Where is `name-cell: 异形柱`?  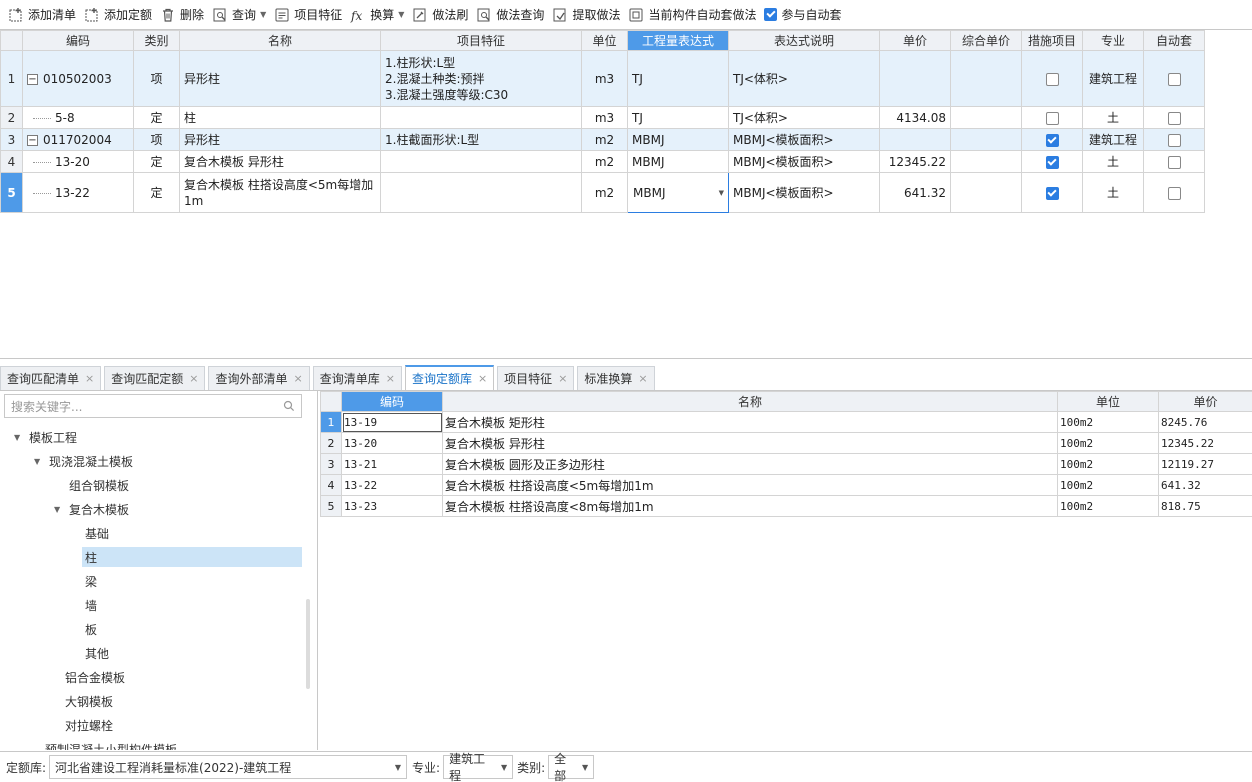
name-cell: 异形柱 is located at coordinates (280, 139).